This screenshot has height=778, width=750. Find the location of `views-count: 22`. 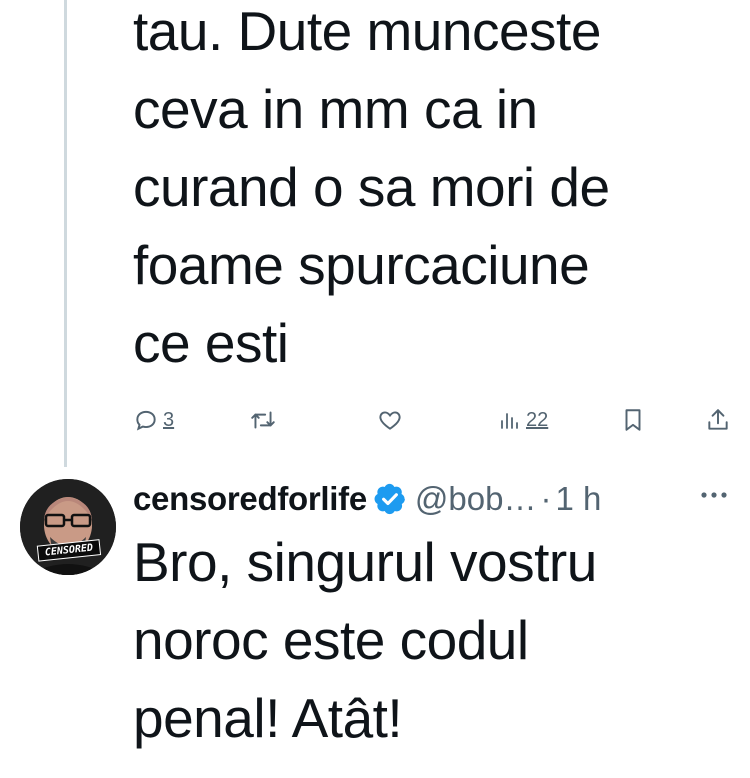

views-count: 22 is located at coordinates (537, 419).